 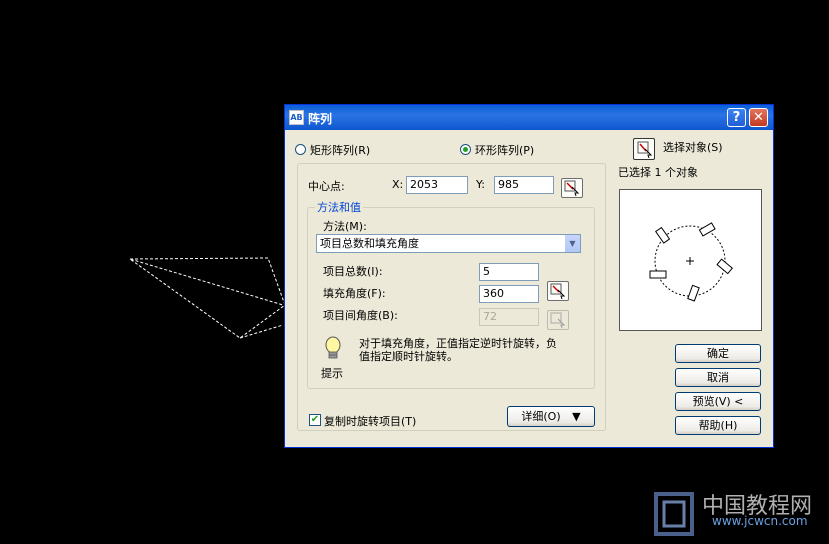 What do you see at coordinates (300, 149) in the screenshot?
I see `rect-array-radio` at bounding box center [300, 149].